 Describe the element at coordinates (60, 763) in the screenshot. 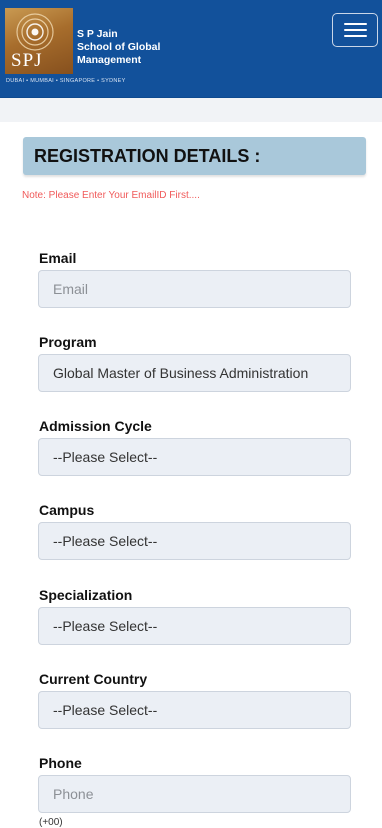

I see `phone-label: Phone` at that location.